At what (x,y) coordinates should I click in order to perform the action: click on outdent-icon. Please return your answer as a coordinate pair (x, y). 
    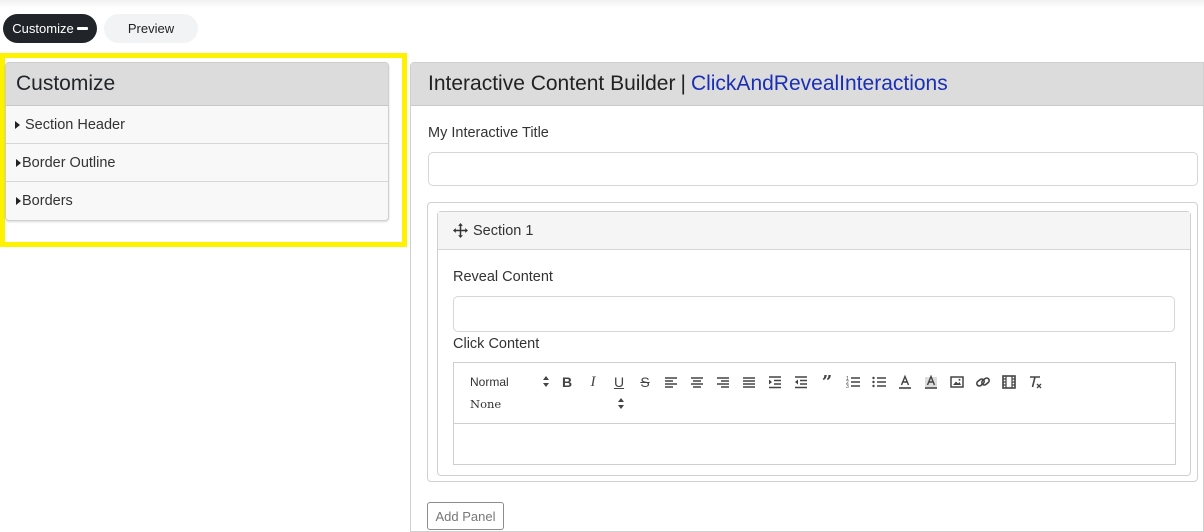
    Looking at the image, I should click on (801, 382).